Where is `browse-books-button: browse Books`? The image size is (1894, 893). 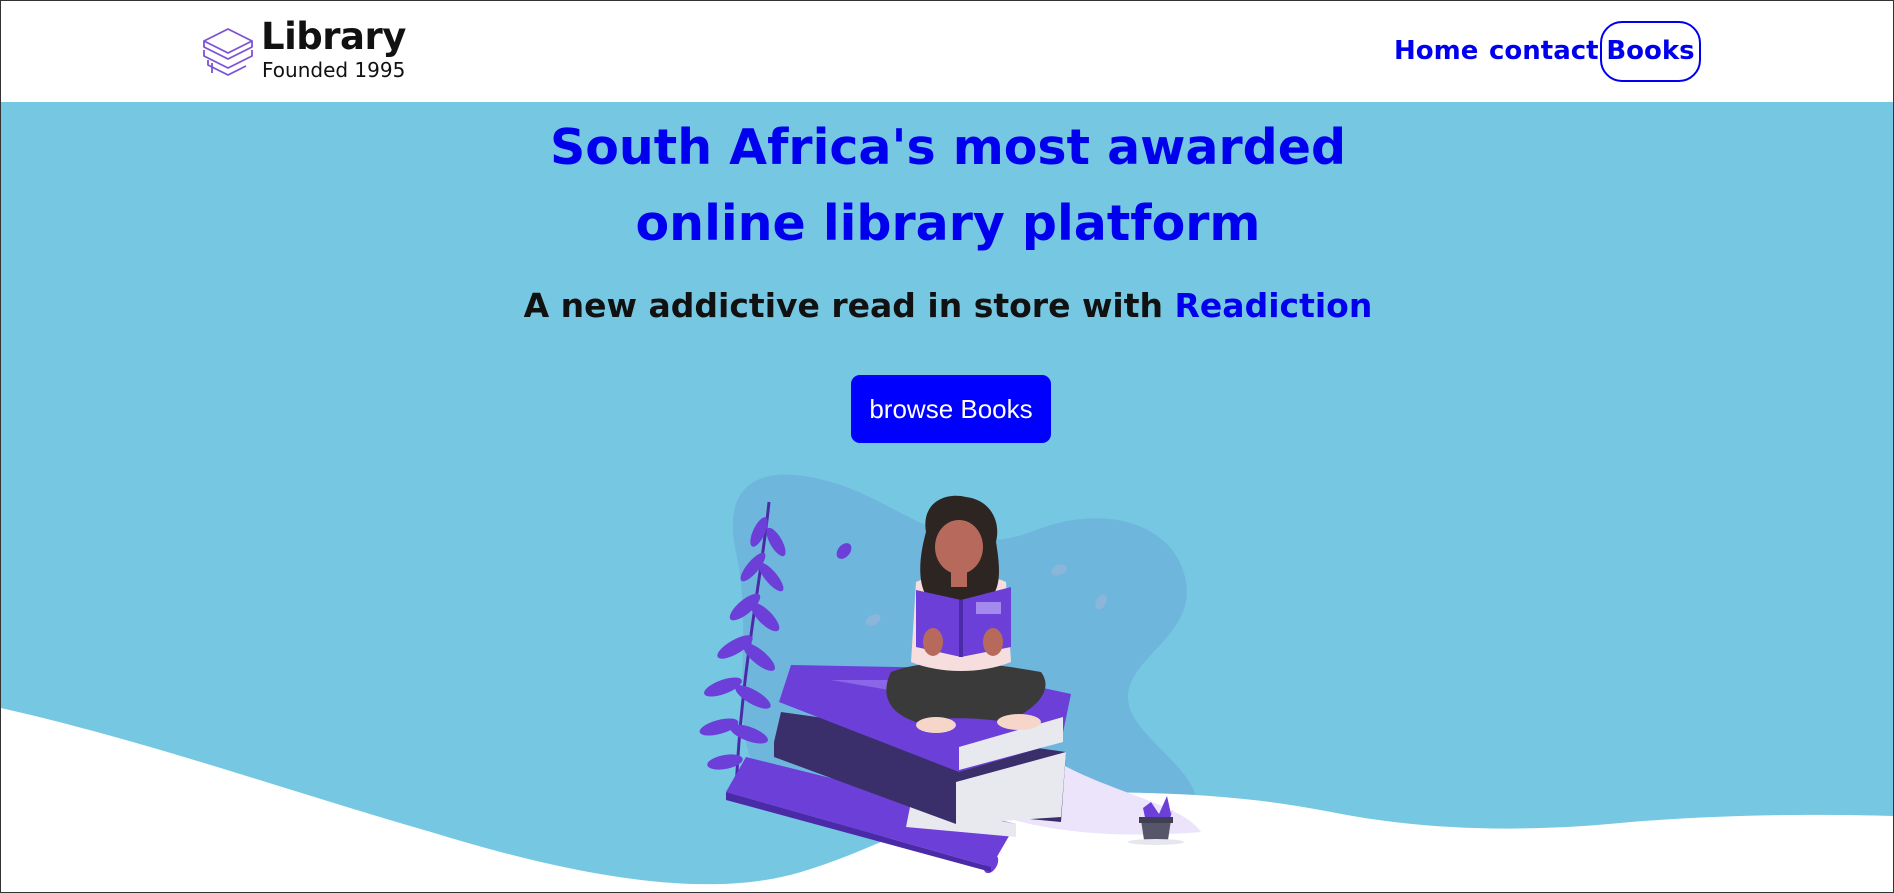
browse-books-button: browse Books is located at coordinates (951, 409).